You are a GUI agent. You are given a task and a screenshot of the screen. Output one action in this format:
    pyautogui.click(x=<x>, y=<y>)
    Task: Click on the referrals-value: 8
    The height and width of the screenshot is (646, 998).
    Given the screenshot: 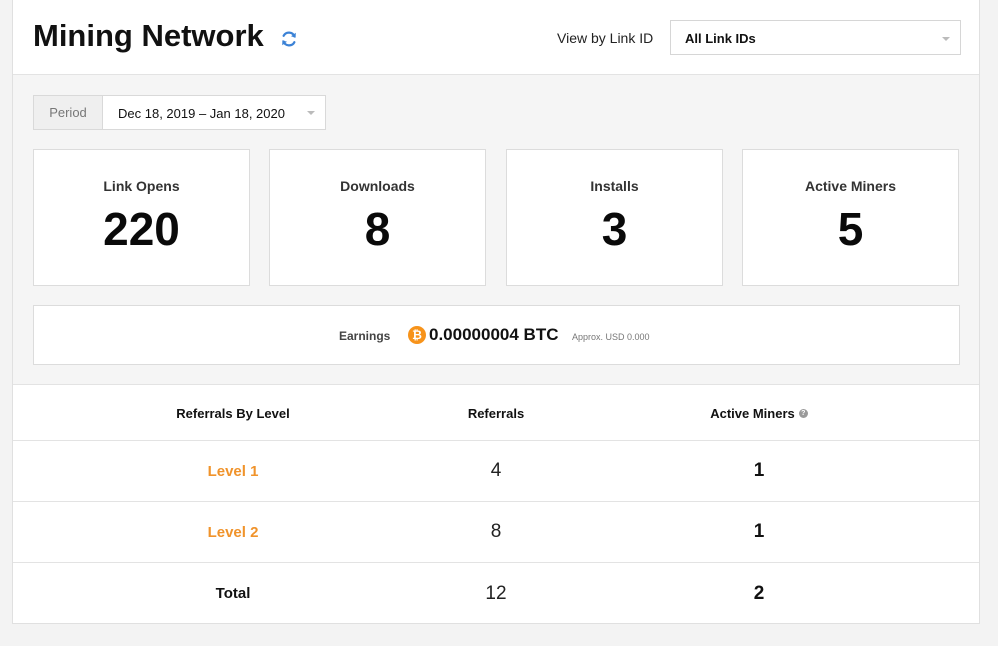 What is the action you would take?
    pyautogui.click(x=496, y=531)
    